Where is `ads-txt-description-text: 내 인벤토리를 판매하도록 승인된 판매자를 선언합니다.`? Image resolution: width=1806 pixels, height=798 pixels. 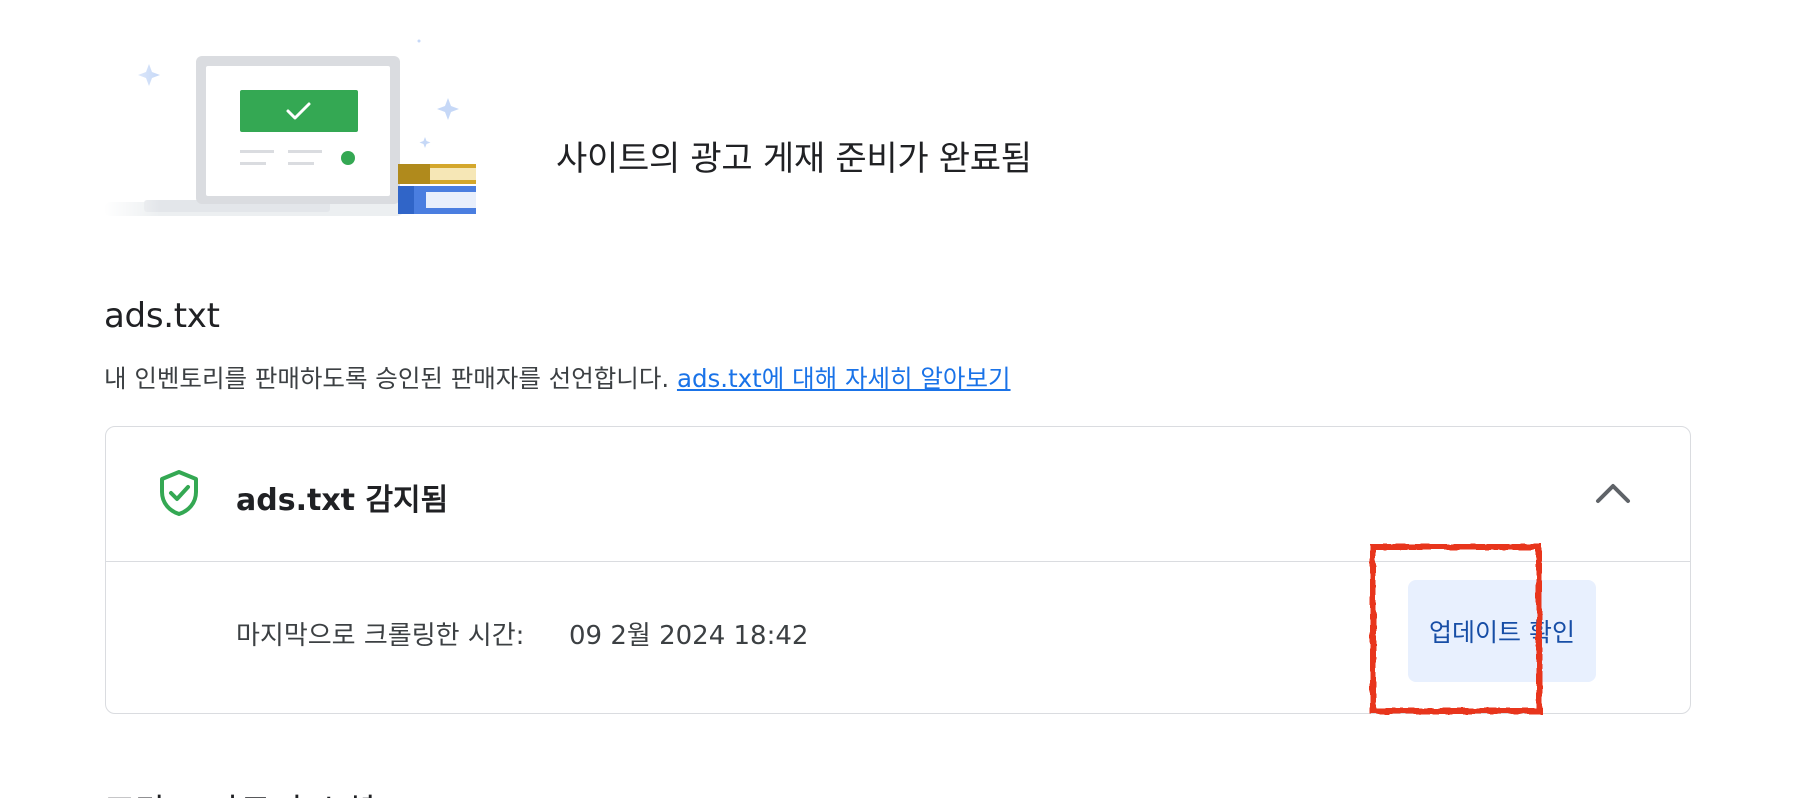 ads-txt-description-text: 내 인벤토리를 판매하도록 승인된 판매자를 선언합니다. is located at coordinates (387, 378).